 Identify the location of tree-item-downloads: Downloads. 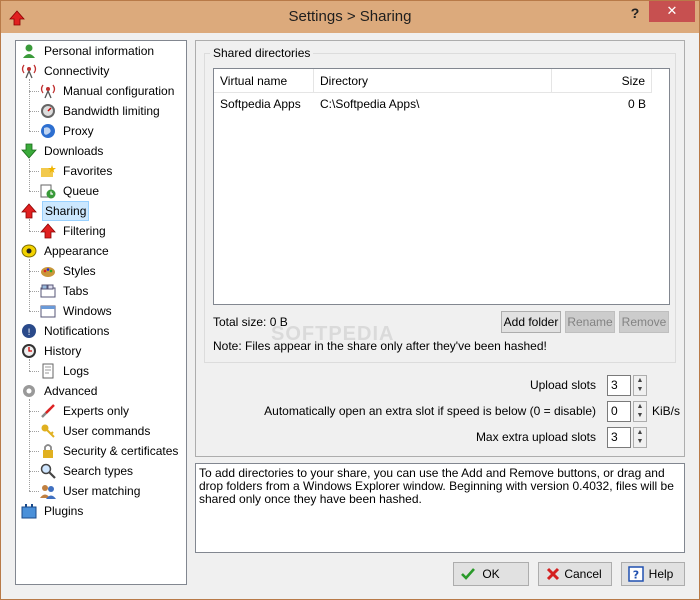
(101, 151).